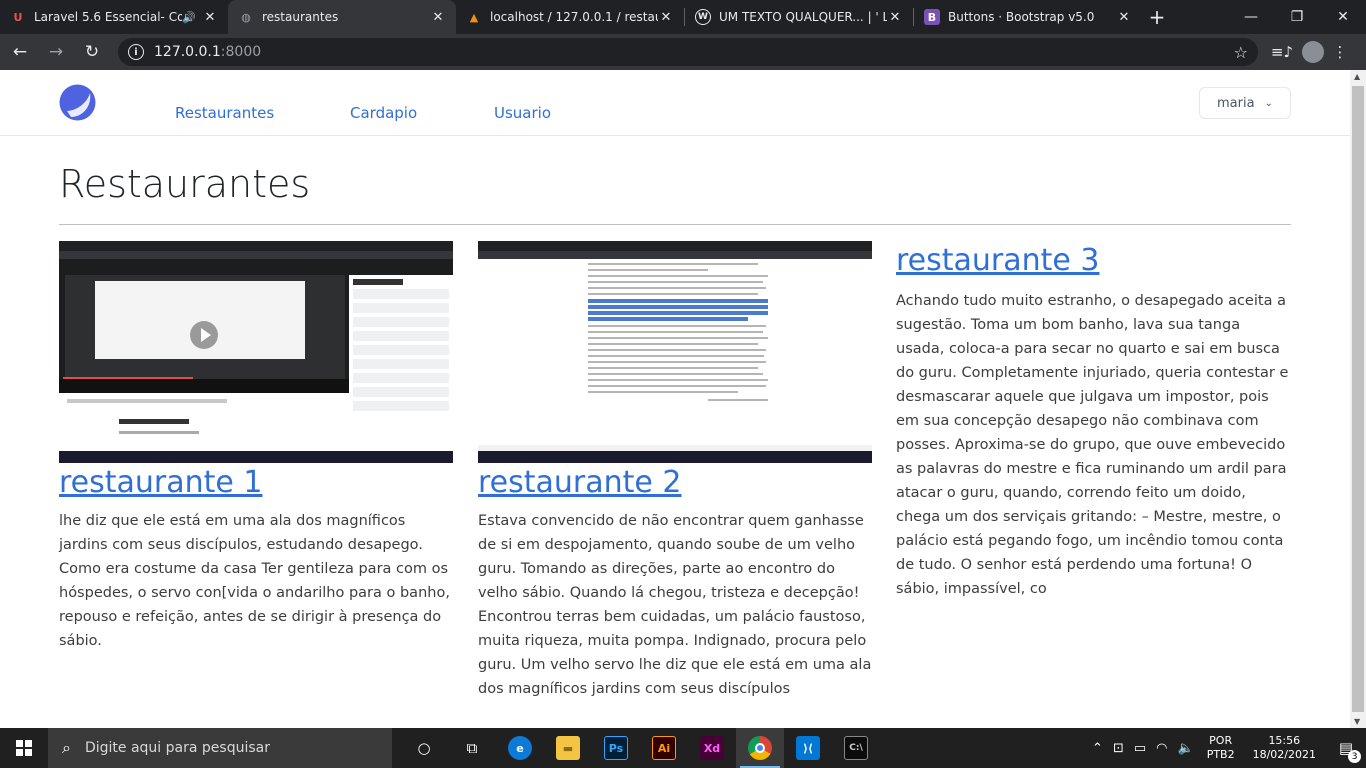 Image resolution: width=1366 pixels, height=768 pixels. Describe the element at coordinates (760, 748) in the screenshot. I see `chrome-icon` at that location.